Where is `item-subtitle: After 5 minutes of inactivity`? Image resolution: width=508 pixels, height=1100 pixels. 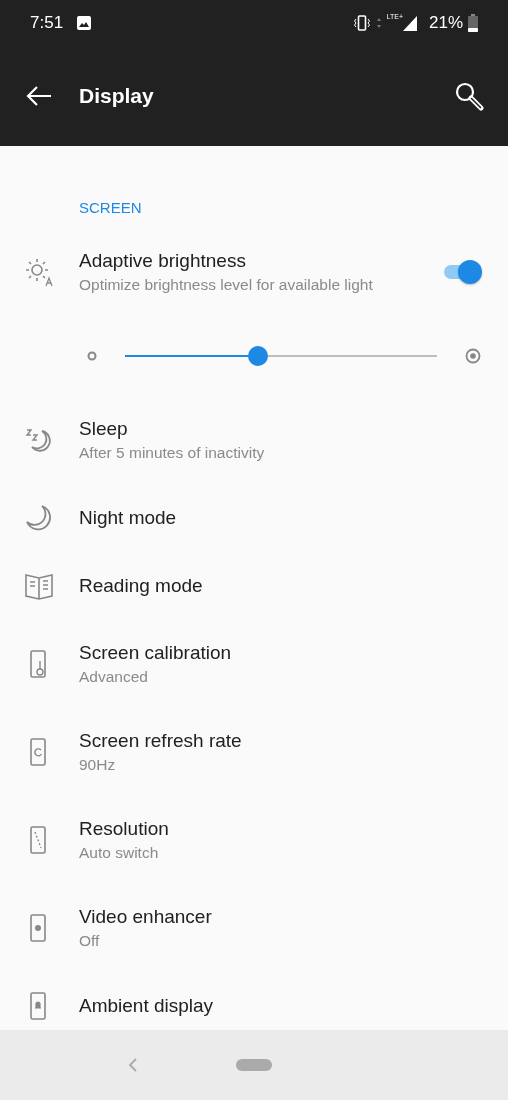 item-subtitle: After 5 minutes of inactivity is located at coordinates (172, 453).